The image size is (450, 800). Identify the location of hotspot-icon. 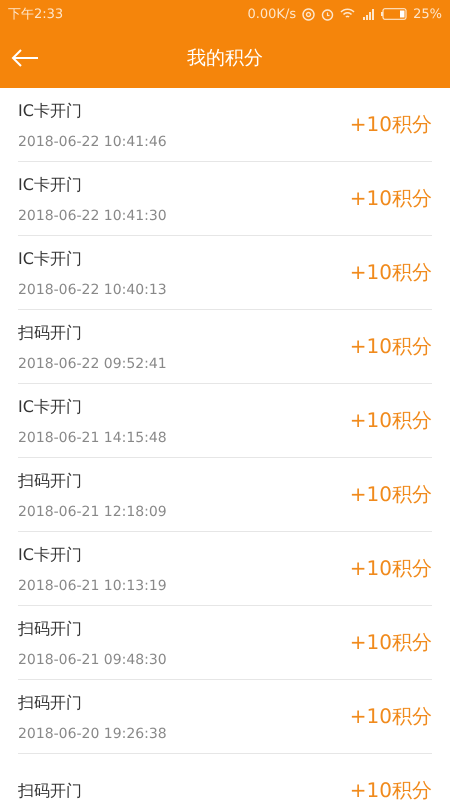
(309, 14).